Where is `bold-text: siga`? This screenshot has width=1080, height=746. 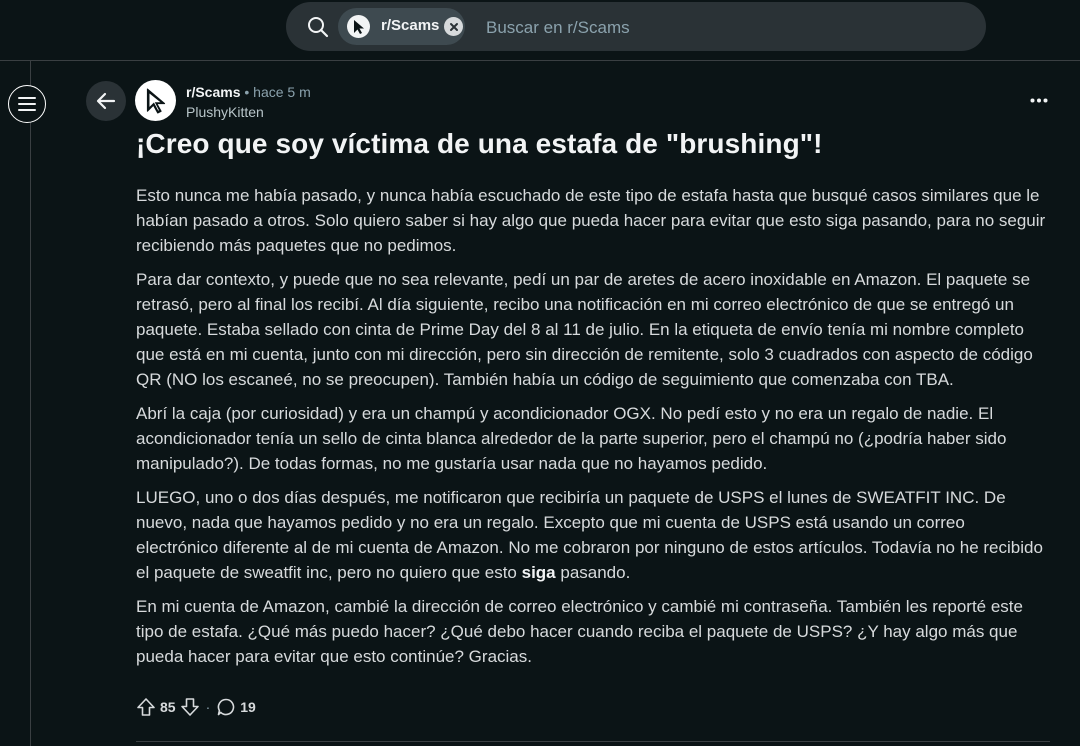
bold-text: siga is located at coordinates (538, 572).